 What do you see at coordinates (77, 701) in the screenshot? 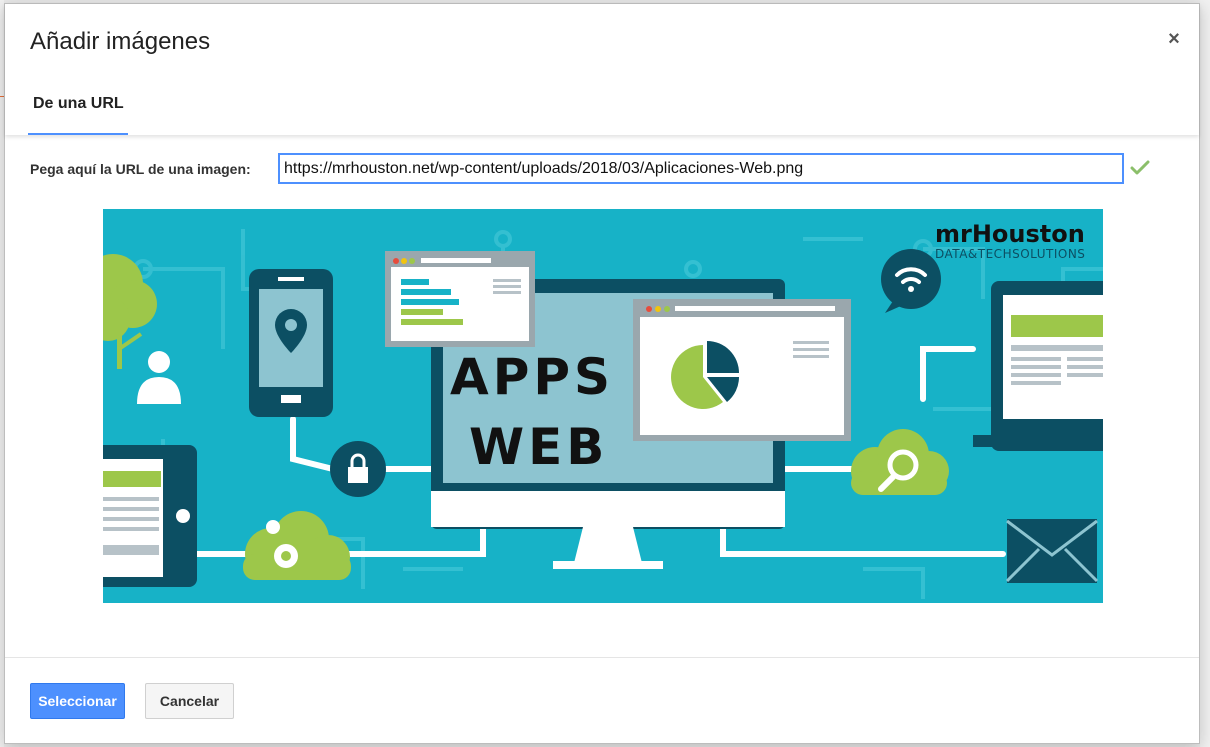
I see `select-button: Seleccionar` at bounding box center [77, 701].